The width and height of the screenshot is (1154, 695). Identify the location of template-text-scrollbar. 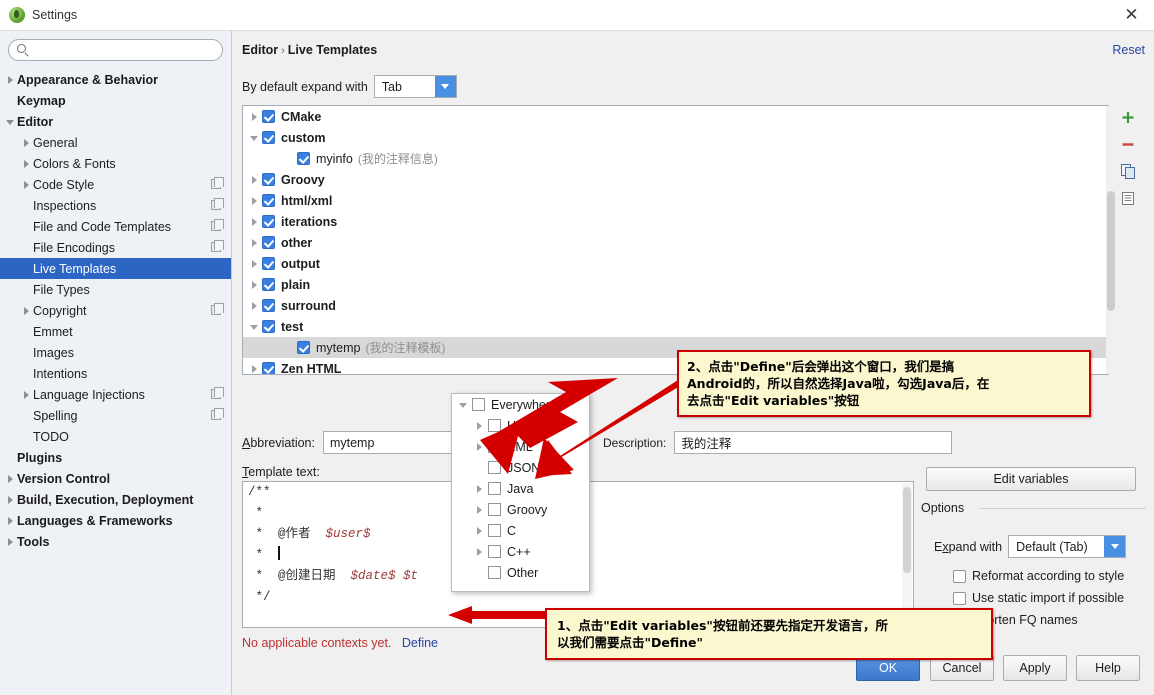
(907, 555).